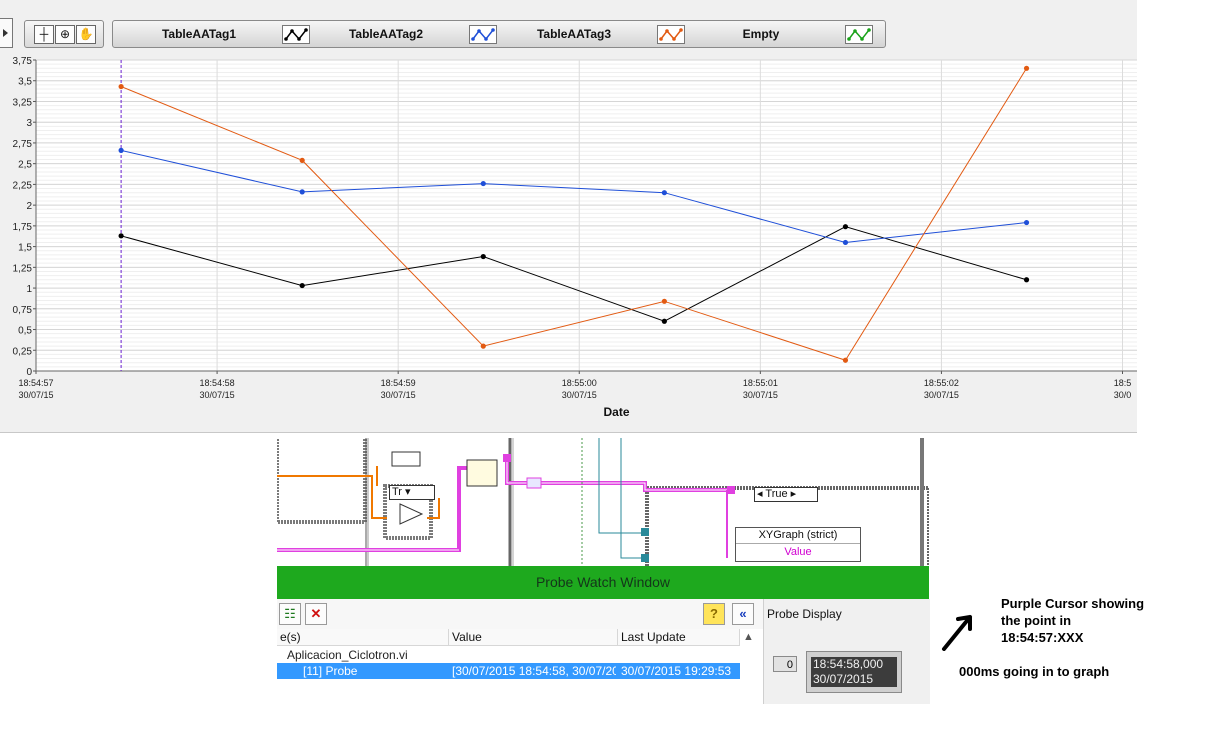 This screenshot has height=752, width=1212. I want to click on pan-hand-icon: ✋, so click(86, 34).